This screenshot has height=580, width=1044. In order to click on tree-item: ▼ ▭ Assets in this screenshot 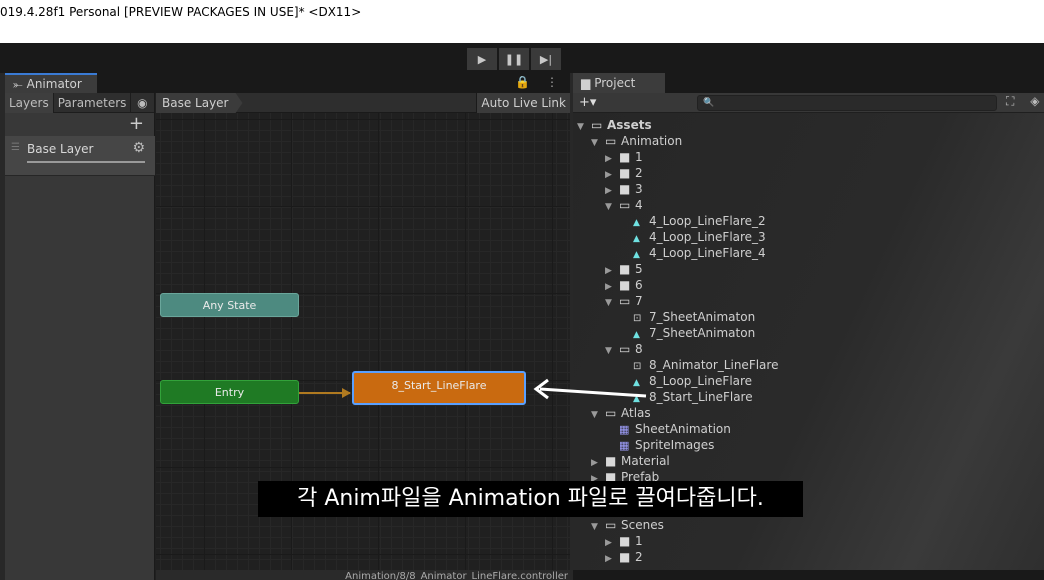, I will do `click(614, 125)`.